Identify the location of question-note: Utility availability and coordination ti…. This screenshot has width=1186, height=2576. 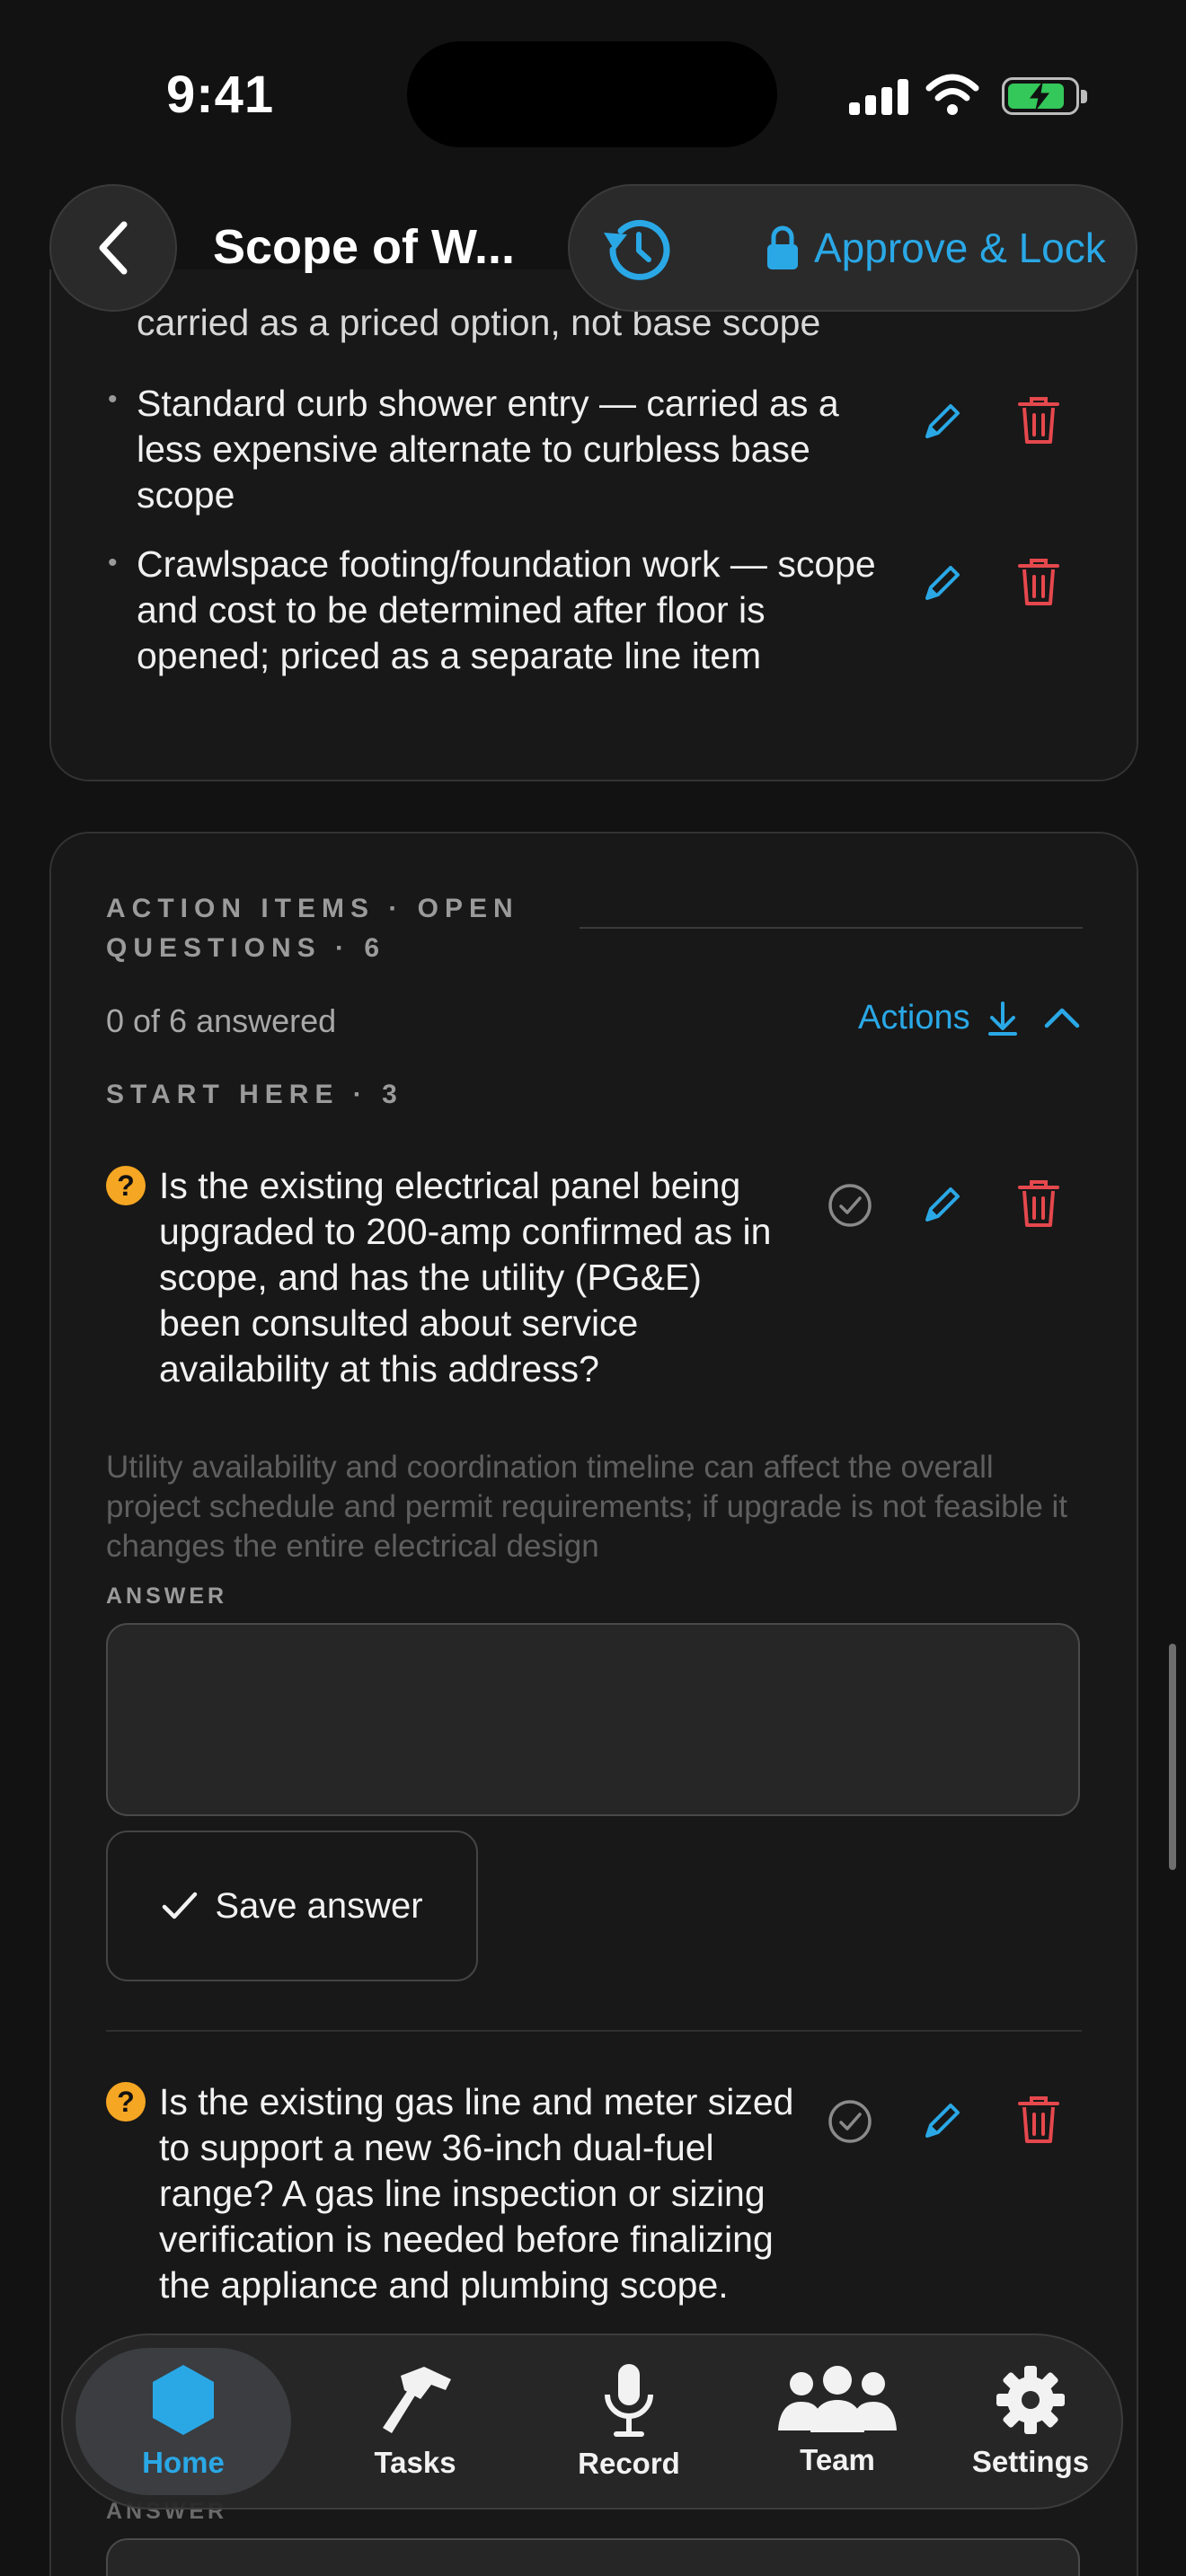
(587, 1507).